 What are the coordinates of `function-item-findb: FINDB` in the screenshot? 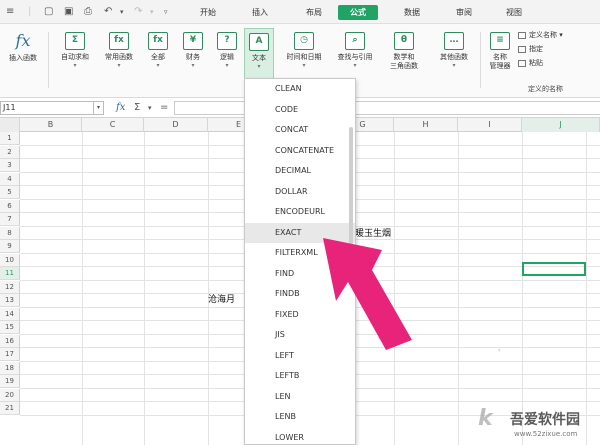 It's located at (300, 294).